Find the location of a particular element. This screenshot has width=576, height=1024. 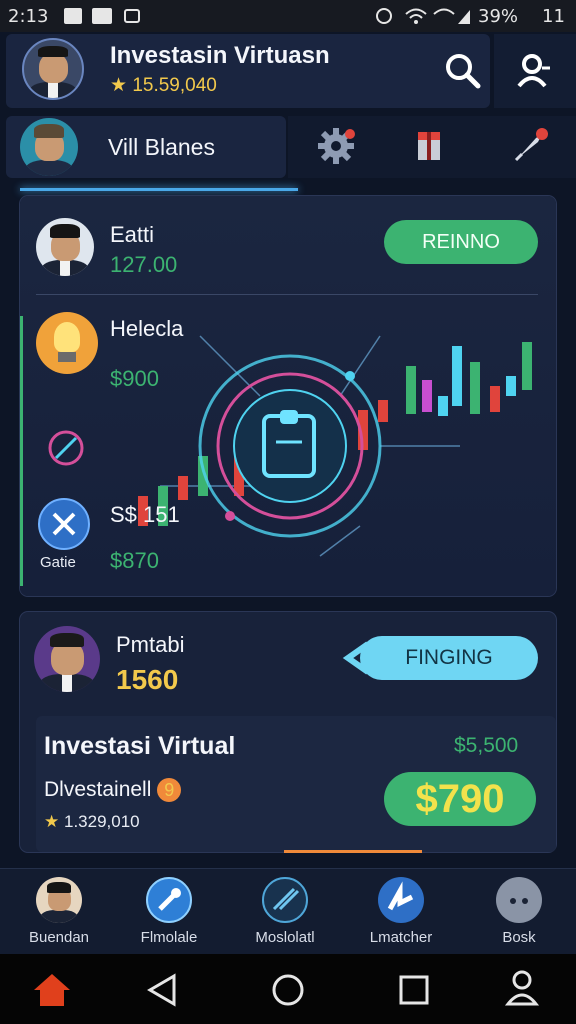

alarm-icon is located at coordinates (384, 16).